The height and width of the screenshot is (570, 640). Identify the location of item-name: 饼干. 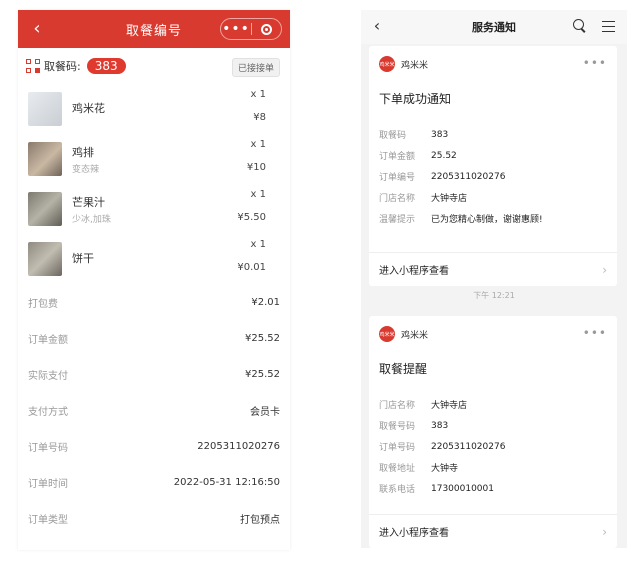
(83, 258).